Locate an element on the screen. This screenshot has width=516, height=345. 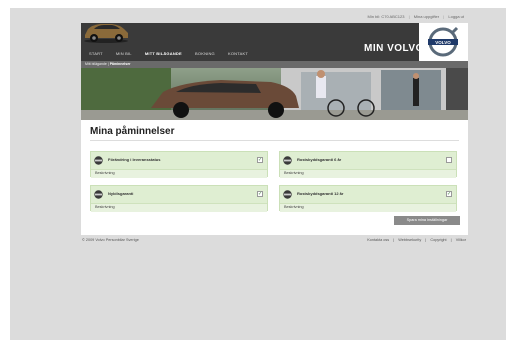
nav-item-mitt-bilagande: MITT BILÄGANDE is located at coordinates (163, 53).